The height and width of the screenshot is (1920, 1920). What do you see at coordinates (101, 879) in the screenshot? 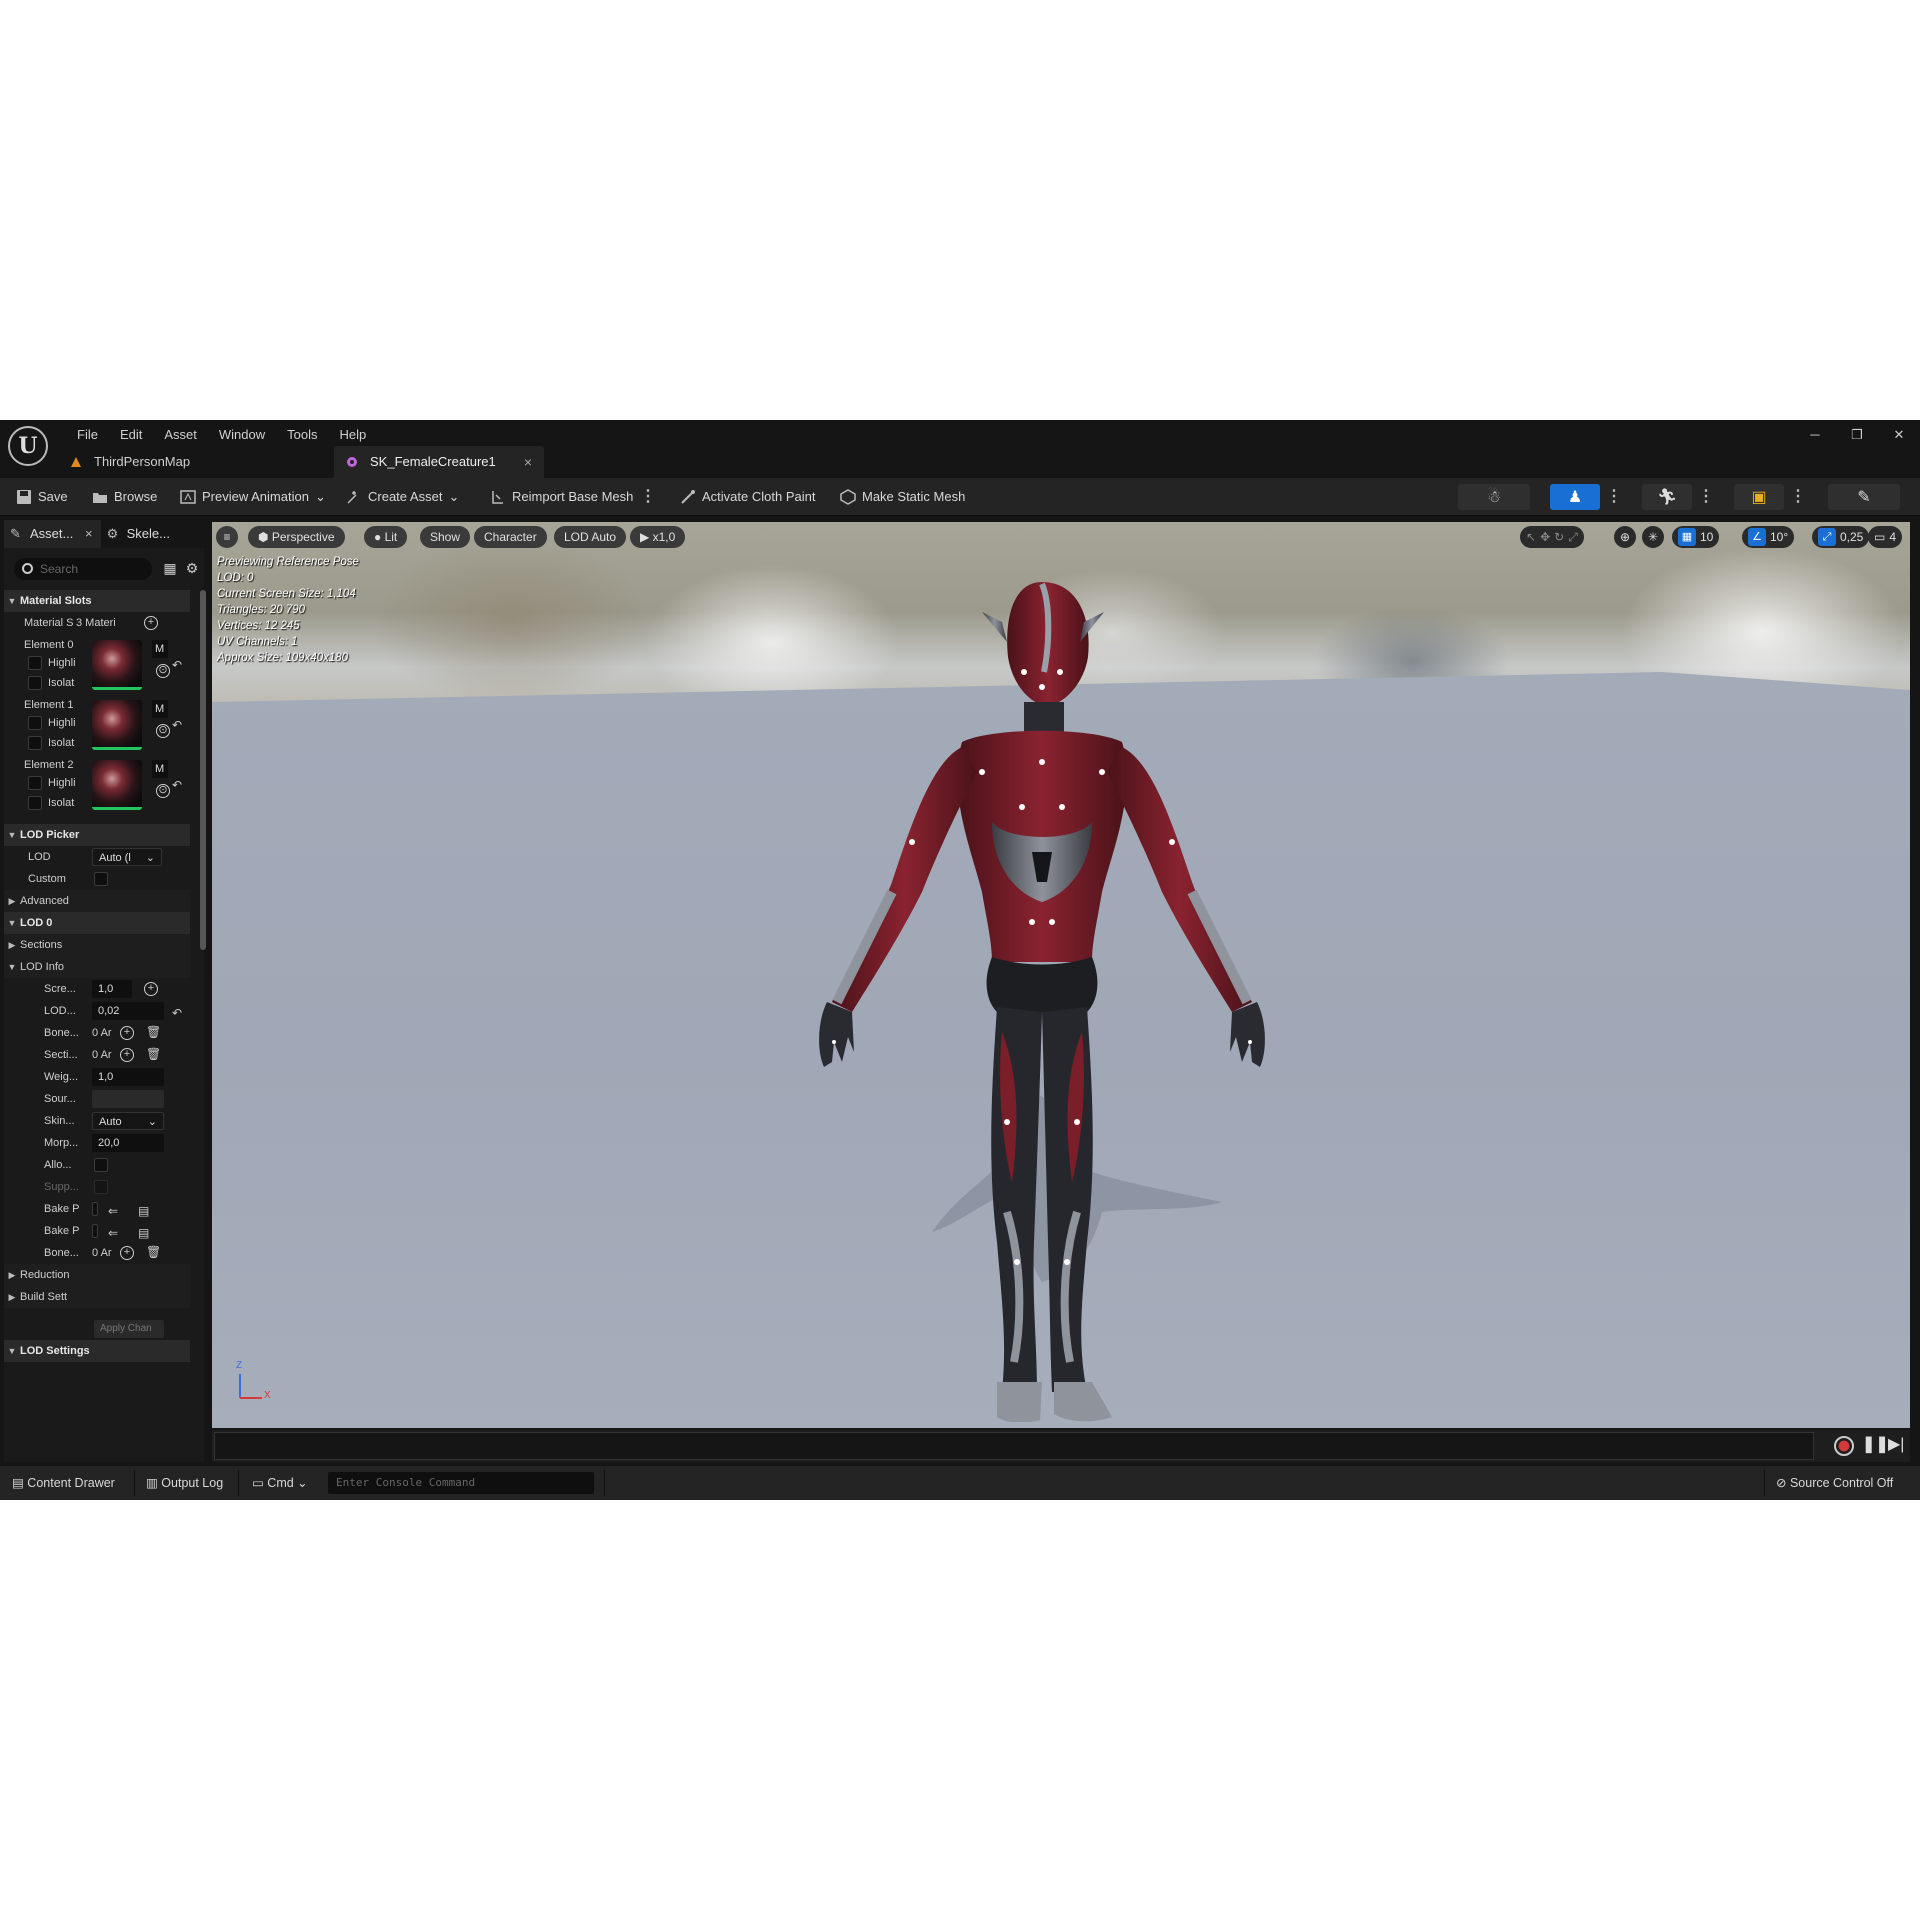
I see `custom-checkbox` at bounding box center [101, 879].